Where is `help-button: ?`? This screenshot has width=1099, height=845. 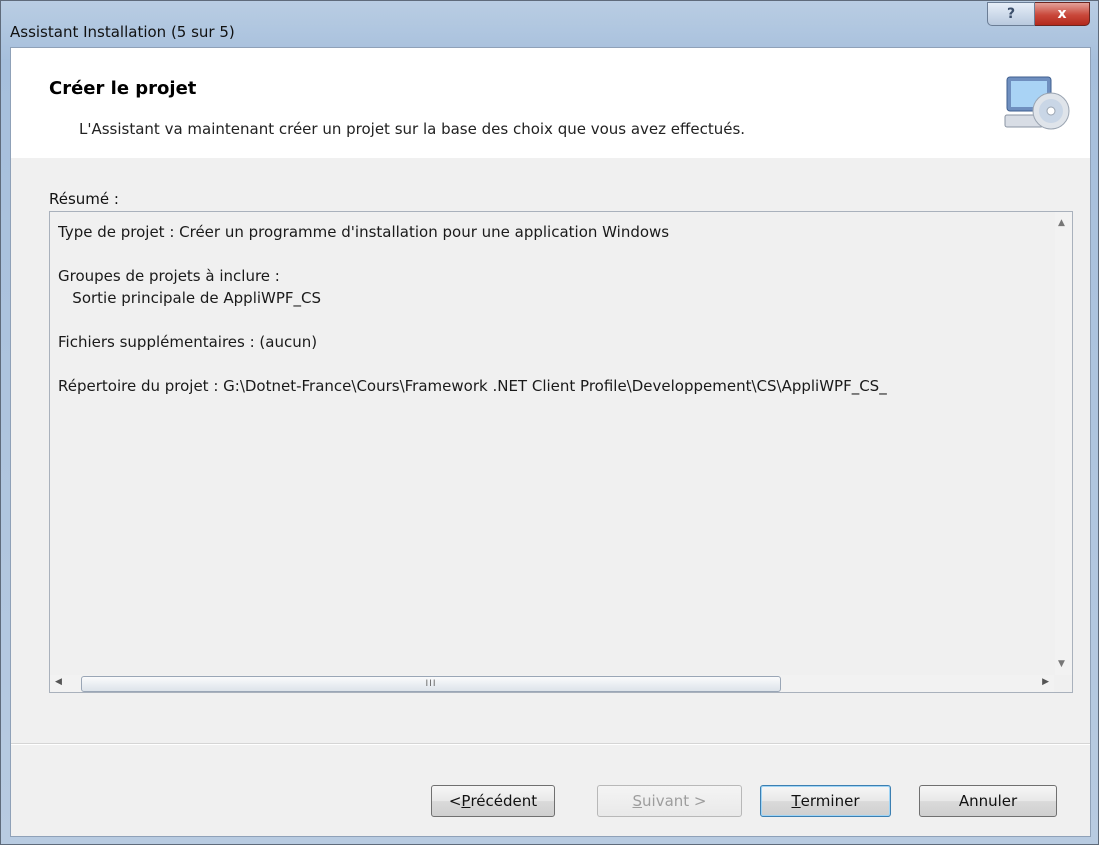
help-button: ? is located at coordinates (1011, 14).